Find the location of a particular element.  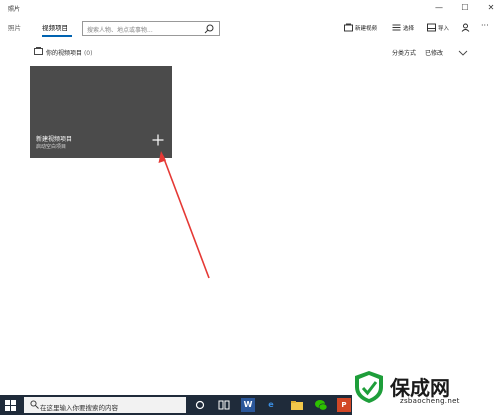

close-button: ✕ is located at coordinates (491, 8).